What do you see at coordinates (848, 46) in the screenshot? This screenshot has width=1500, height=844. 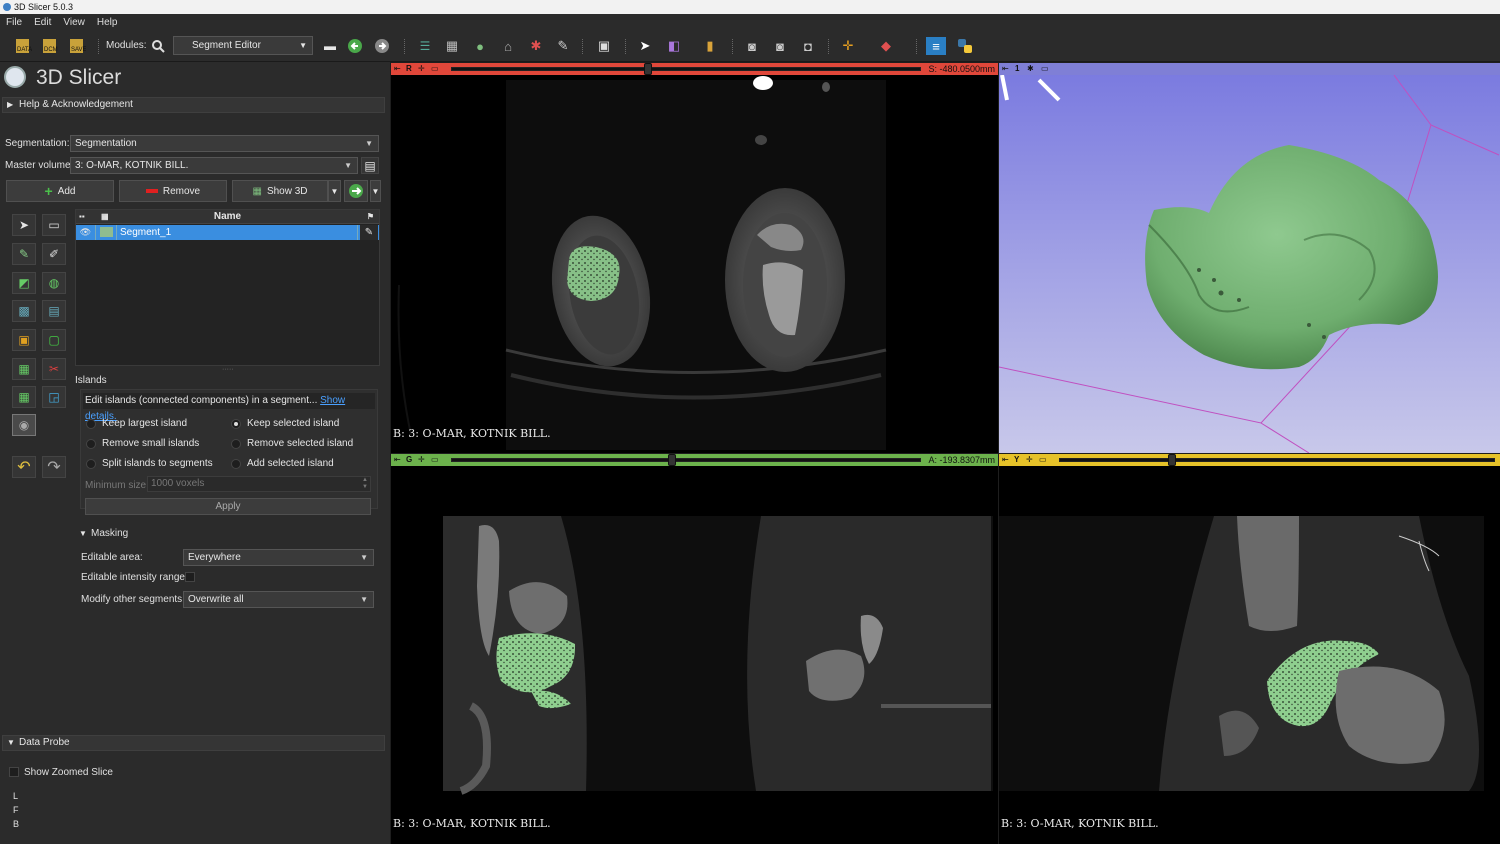 I see `crosshair-icon: ✛` at bounding box center [848, 46].